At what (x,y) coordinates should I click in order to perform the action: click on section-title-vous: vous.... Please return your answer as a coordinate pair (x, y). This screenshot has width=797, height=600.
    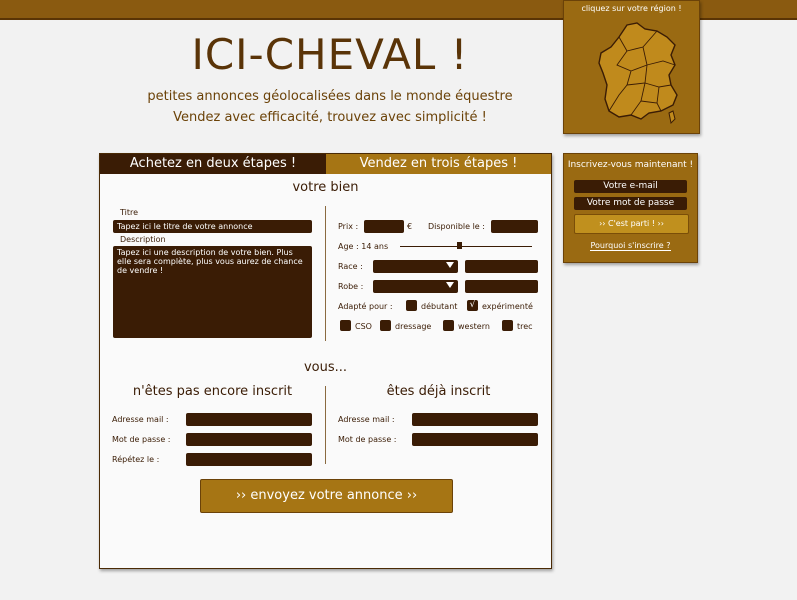
    Looking at the image, I should click on (325, 367).